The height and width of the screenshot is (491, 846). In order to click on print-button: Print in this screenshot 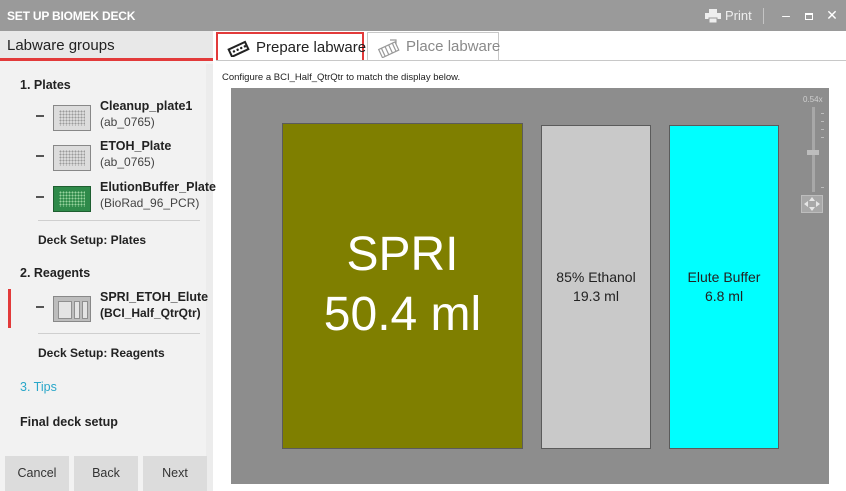, I will do `click(728, 15)`.